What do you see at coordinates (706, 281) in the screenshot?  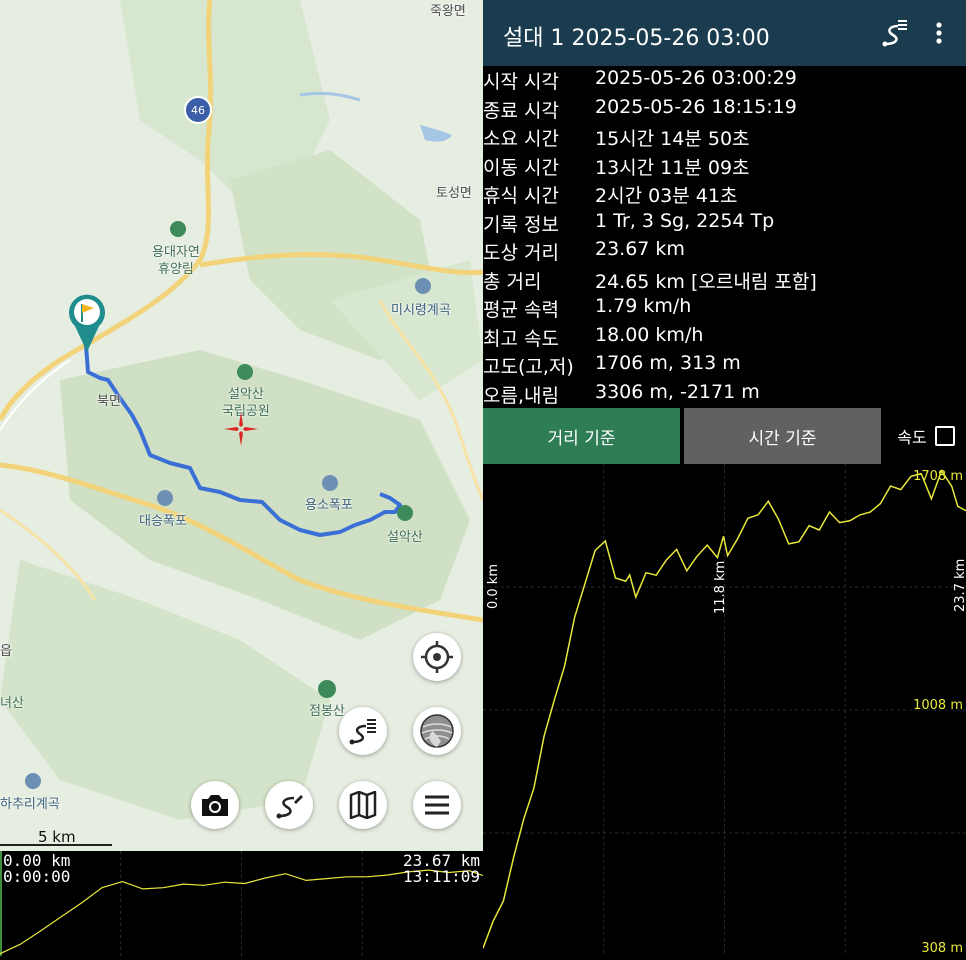 I see `stat-value: 24.65 km [오르내림 포함]` at bounding box center [706, 281].